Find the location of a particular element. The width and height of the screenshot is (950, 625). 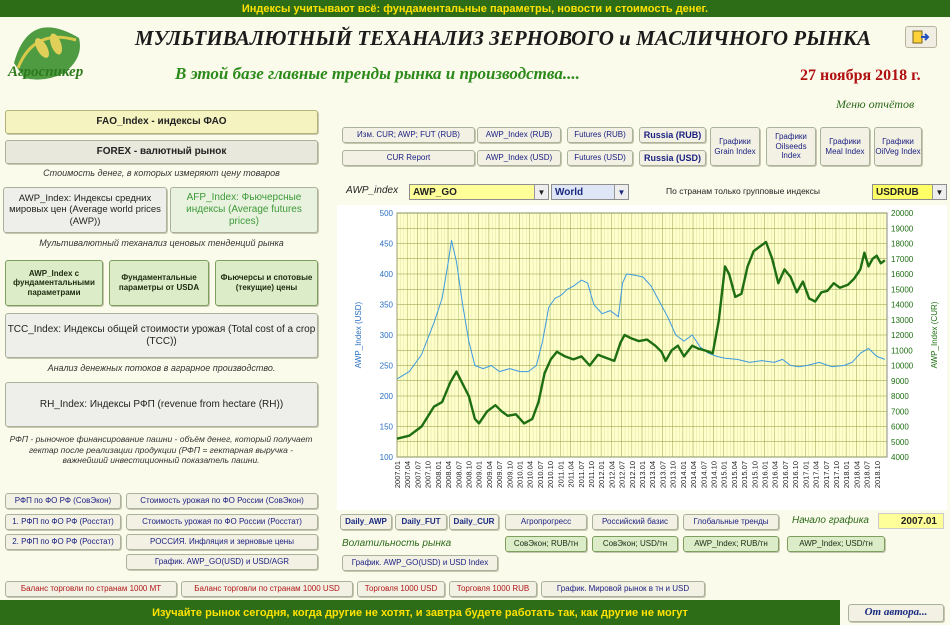

y-tick-label: 400 is located at coordinates (387, 274).